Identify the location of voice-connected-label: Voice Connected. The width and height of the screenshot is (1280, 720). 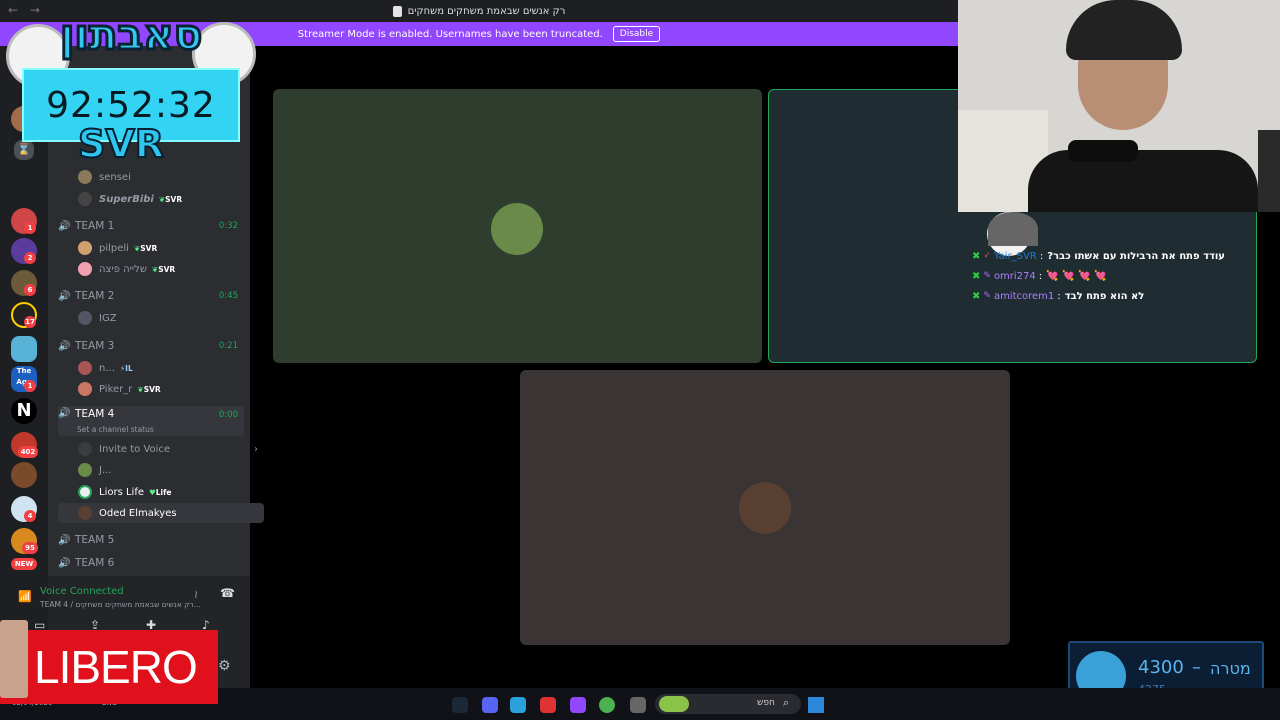
(82, 591).